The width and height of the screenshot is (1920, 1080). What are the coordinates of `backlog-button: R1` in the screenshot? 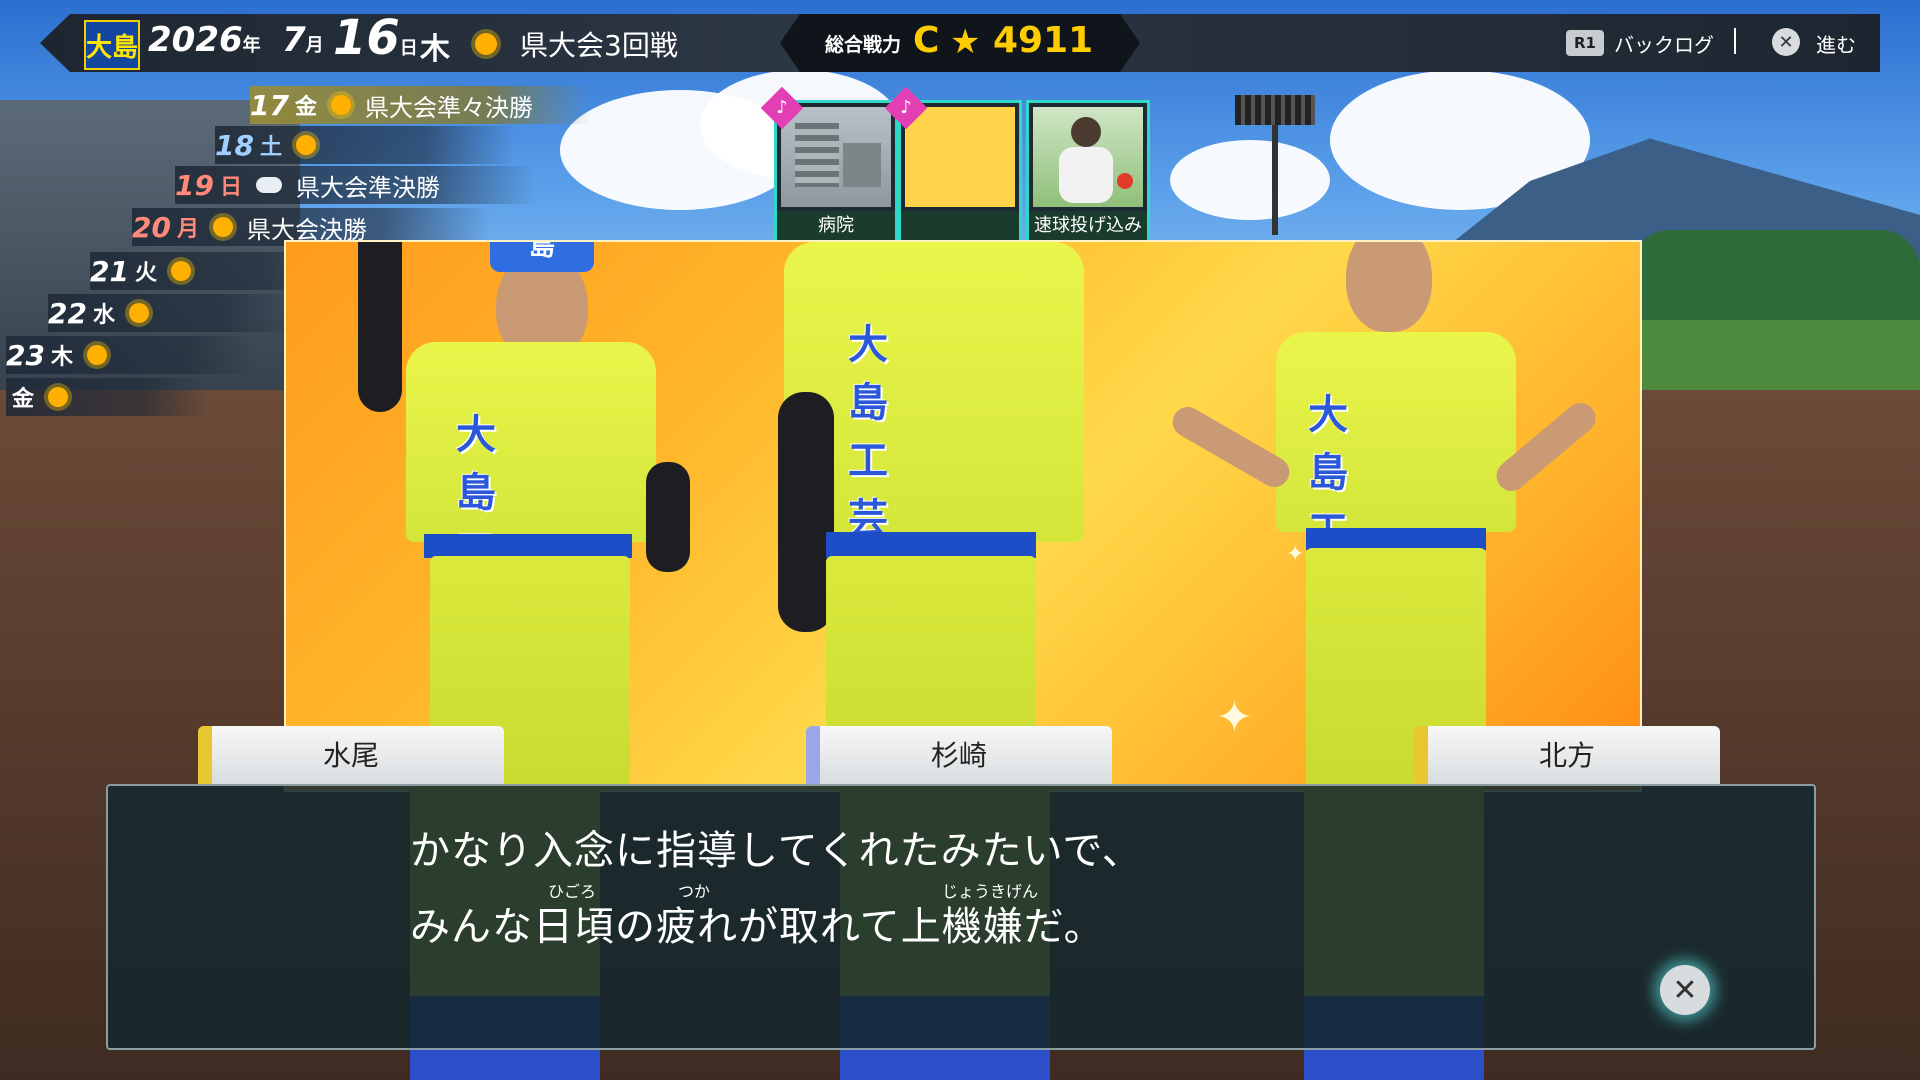 It's located at (1585, 43).